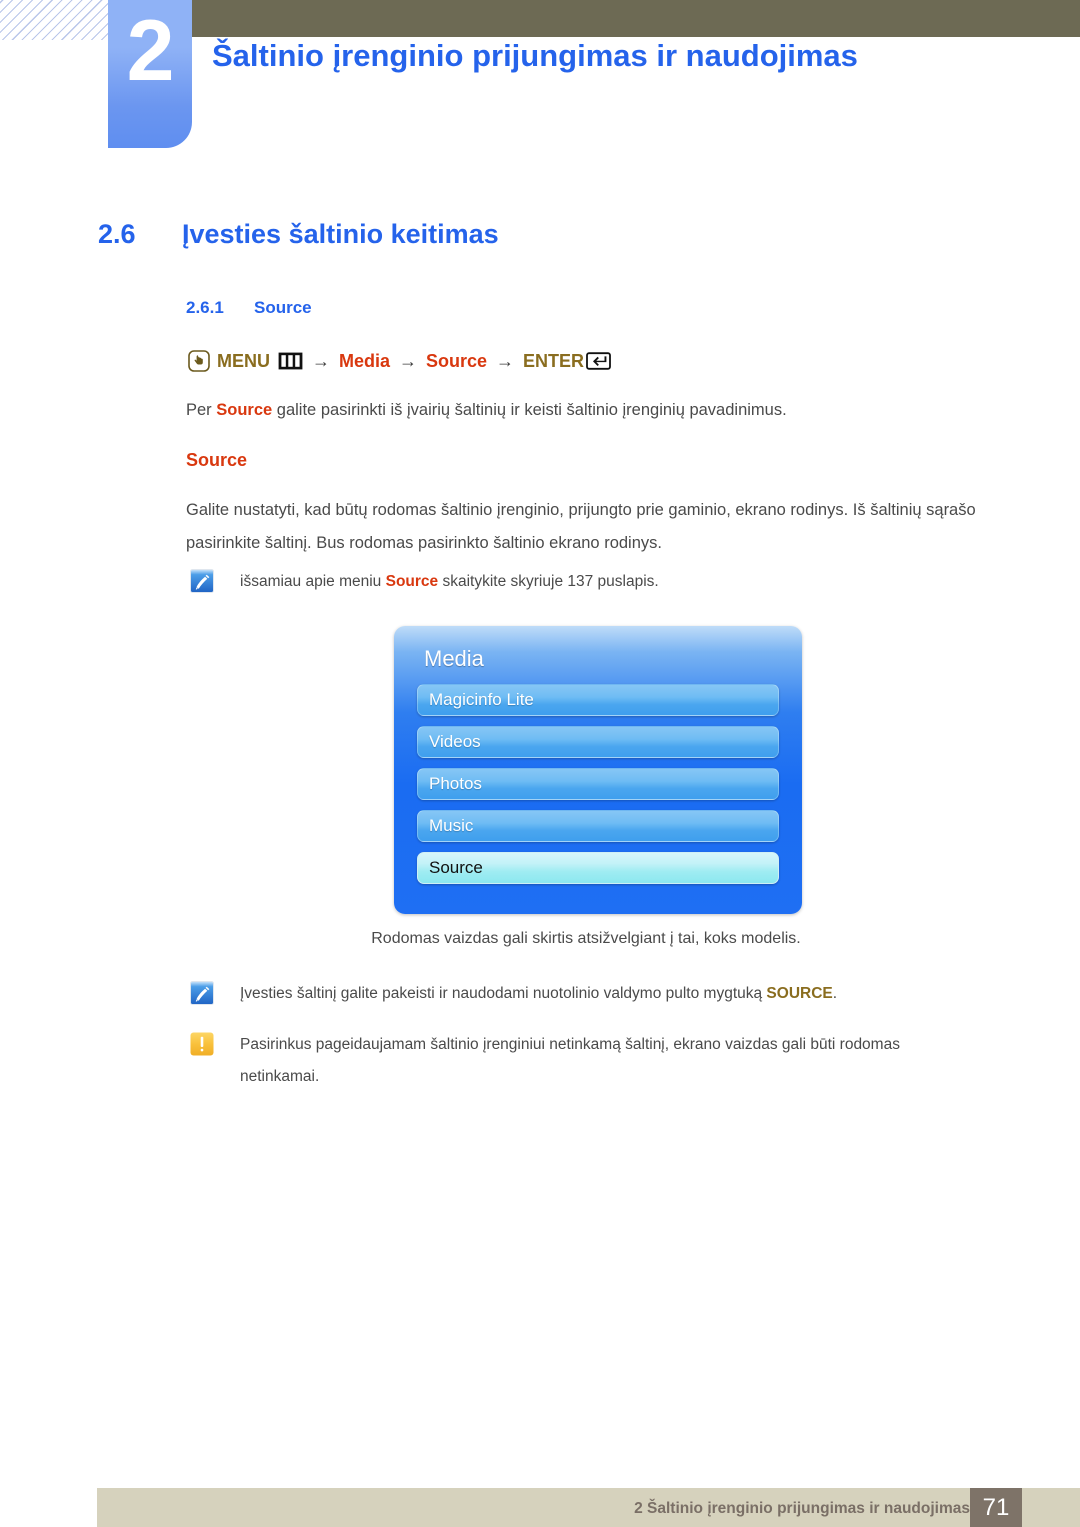  Describe the element at coordinates (365, 360) in the screenshot. I see `path-media-label: Media` at that location.